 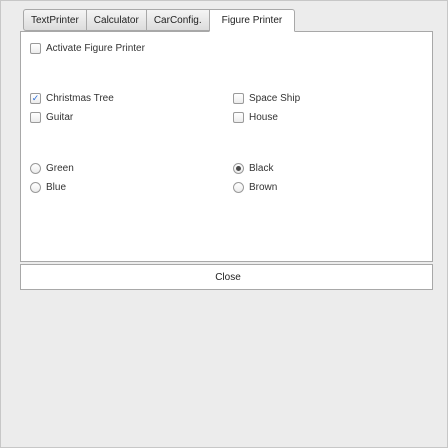 I want to click on close-button: Close, so click(x=228, y=277).